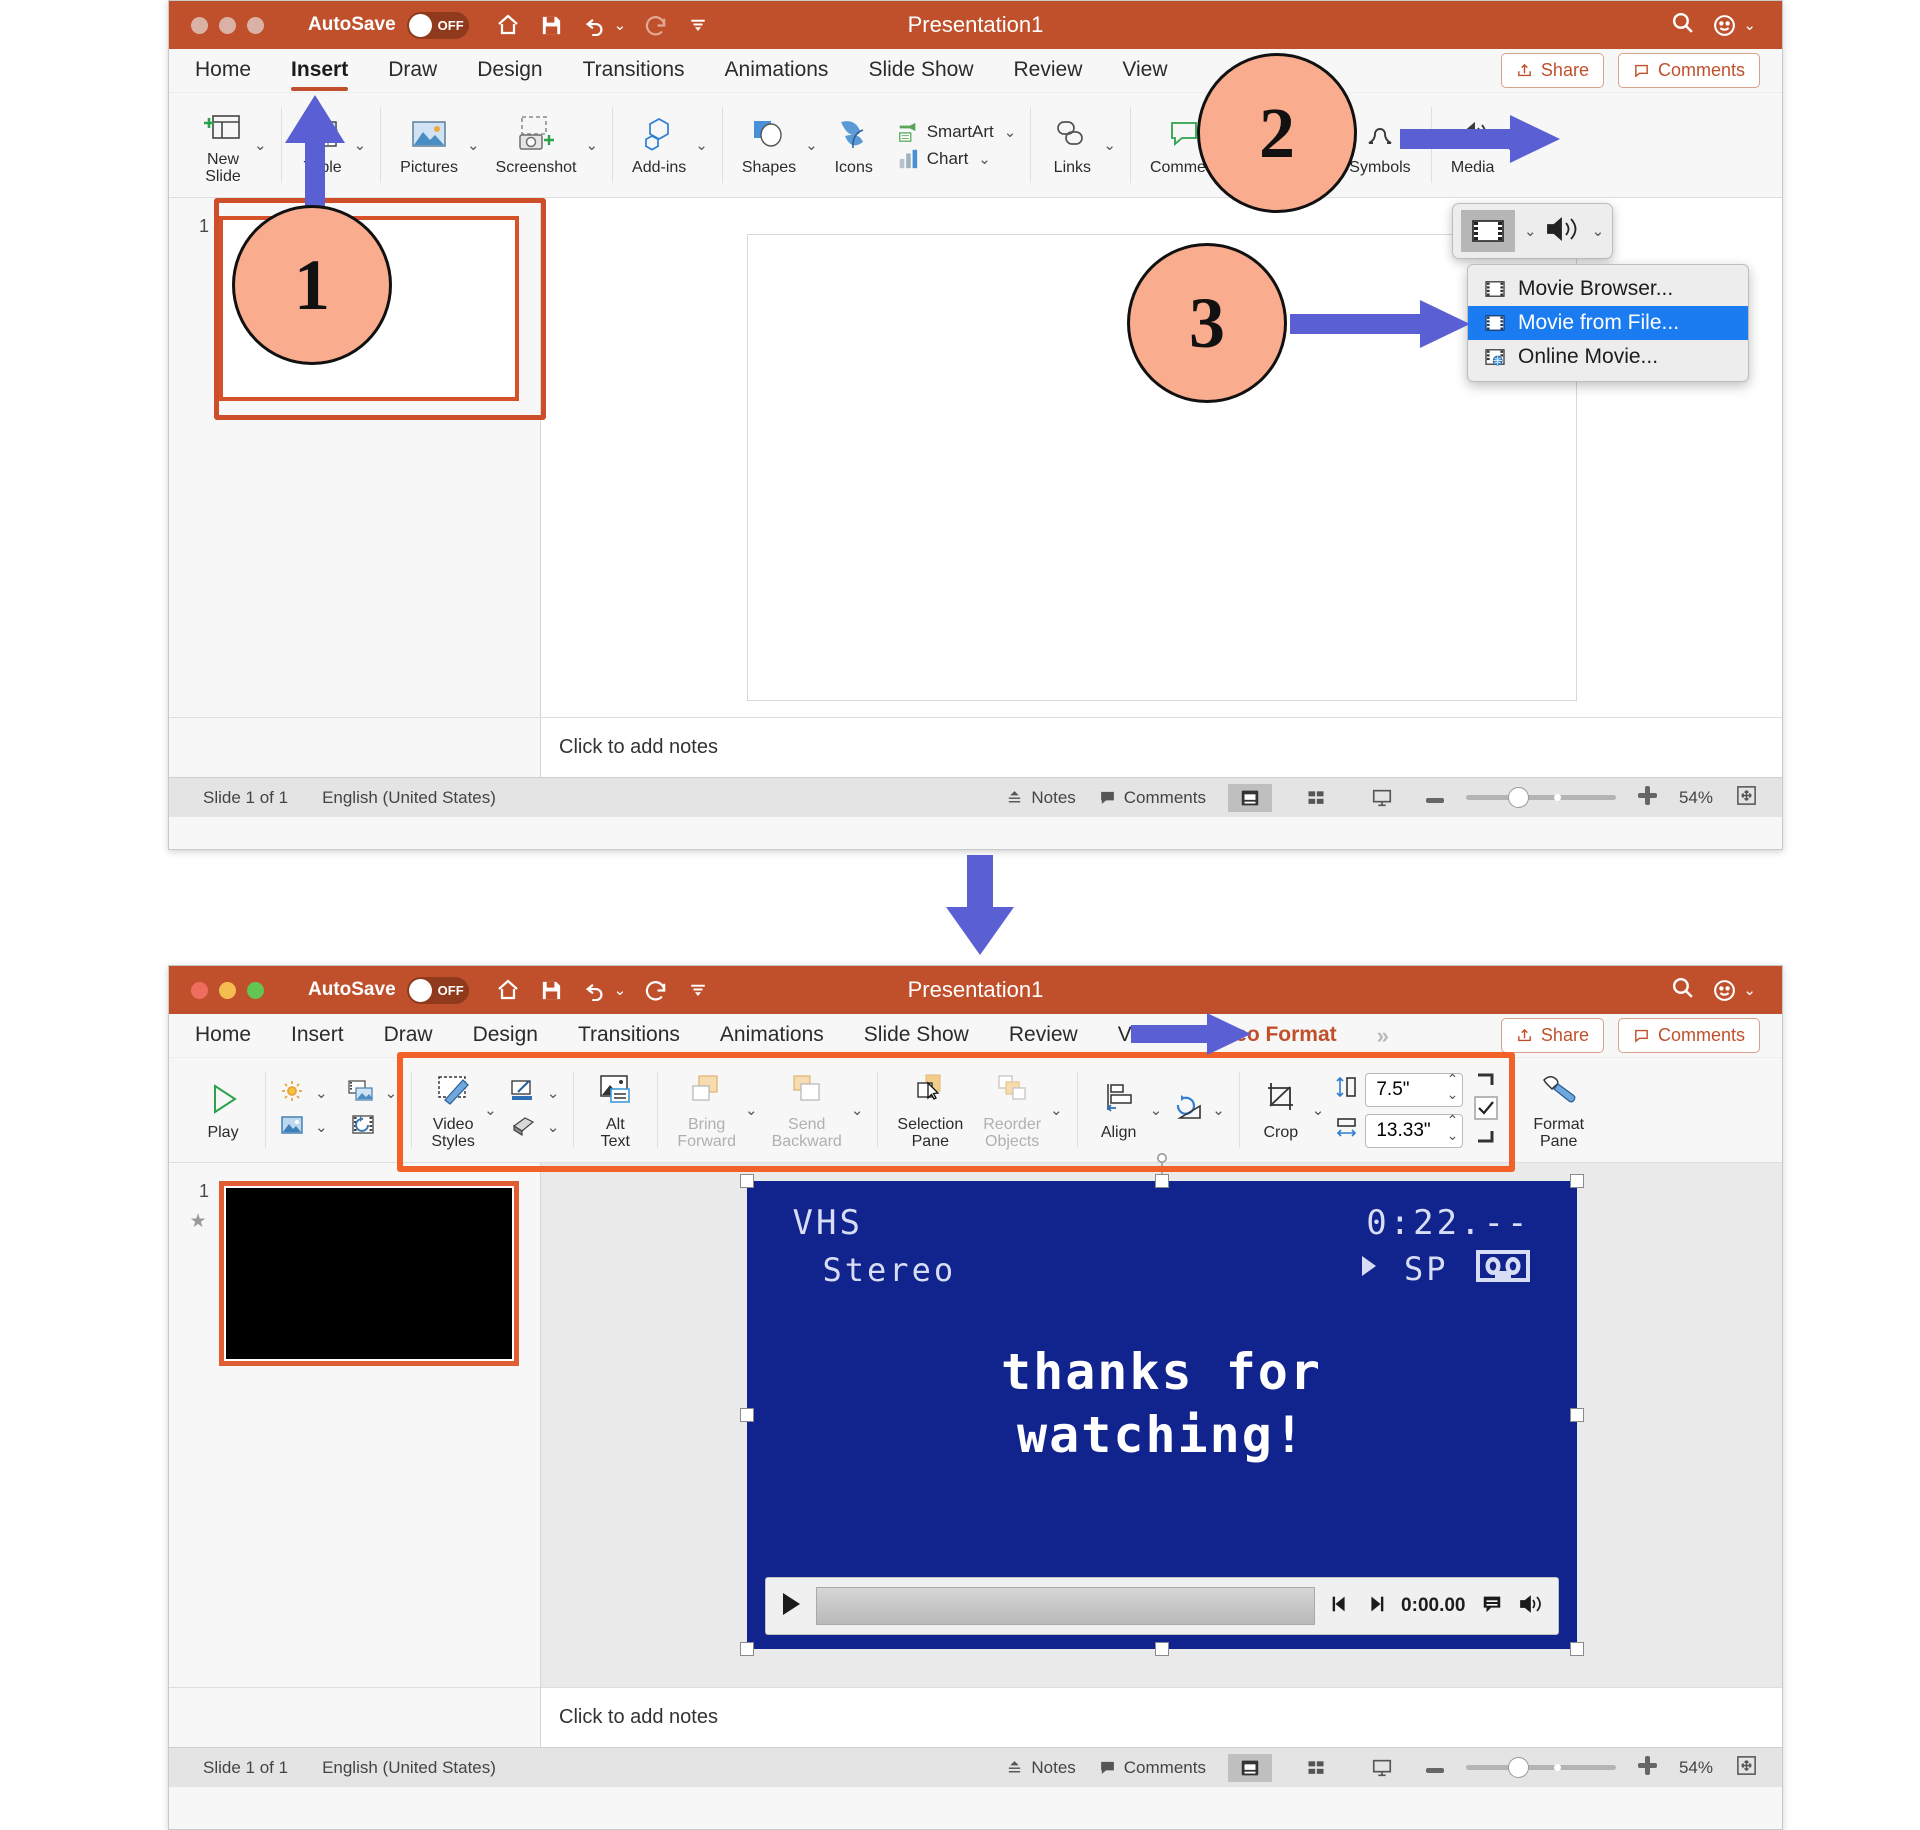 The image size is (1920, 1830). What do you see at coordinates (1518, 1767) in the screenshot?
I see `zoom-slider-handle-bottom` at bounding box center [1518, 1767].